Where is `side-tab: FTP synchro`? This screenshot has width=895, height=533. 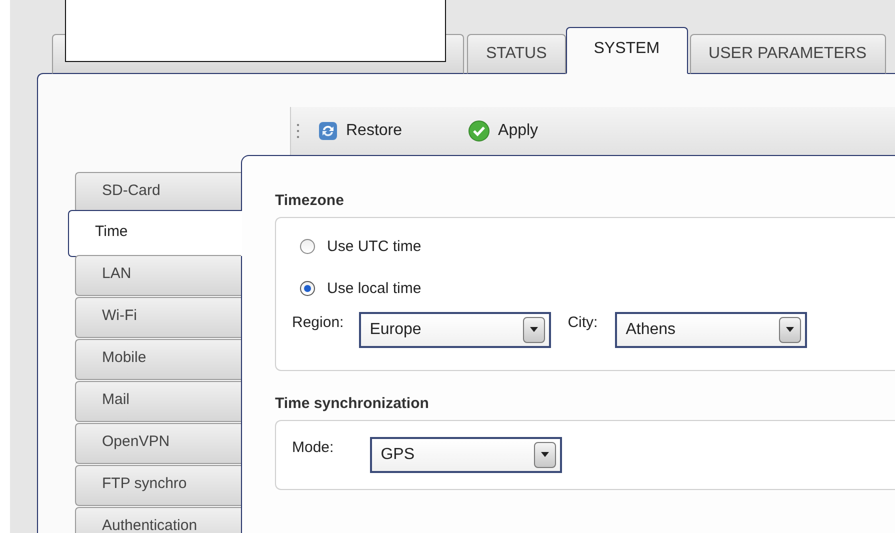 side-tab: FTP synchro is located at coordinates (158, 485).